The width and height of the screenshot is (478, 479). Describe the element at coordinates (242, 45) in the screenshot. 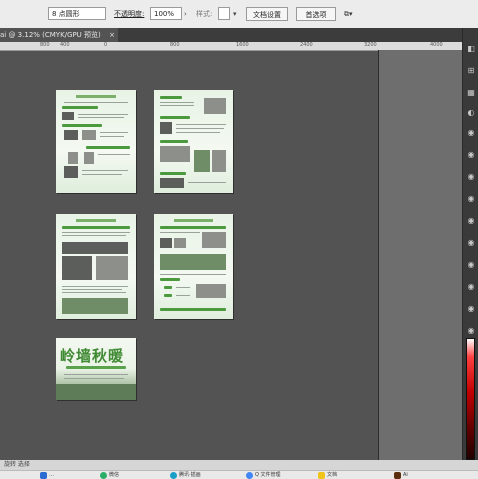

I see `ruler-tick: 1600` at that location.